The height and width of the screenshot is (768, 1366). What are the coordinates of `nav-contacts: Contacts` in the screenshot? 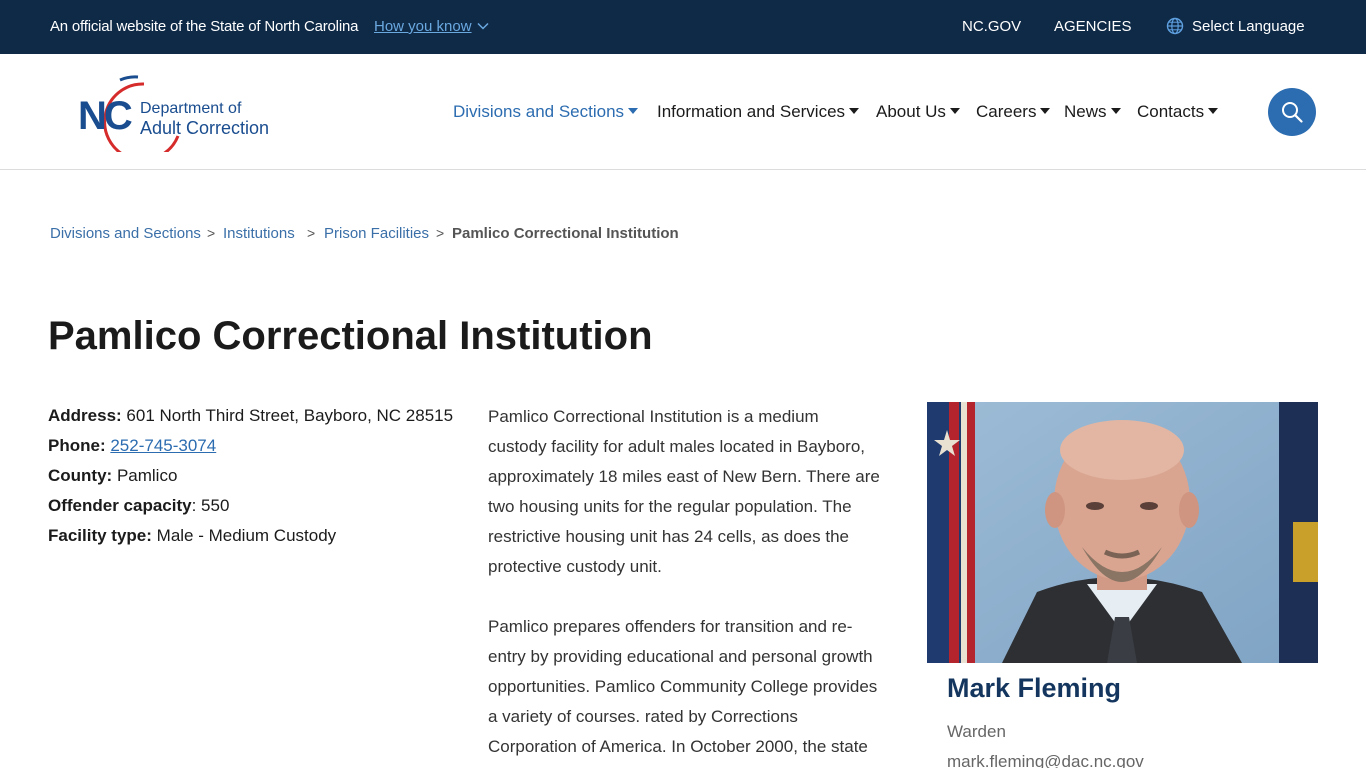 It's located at (1178, 112).